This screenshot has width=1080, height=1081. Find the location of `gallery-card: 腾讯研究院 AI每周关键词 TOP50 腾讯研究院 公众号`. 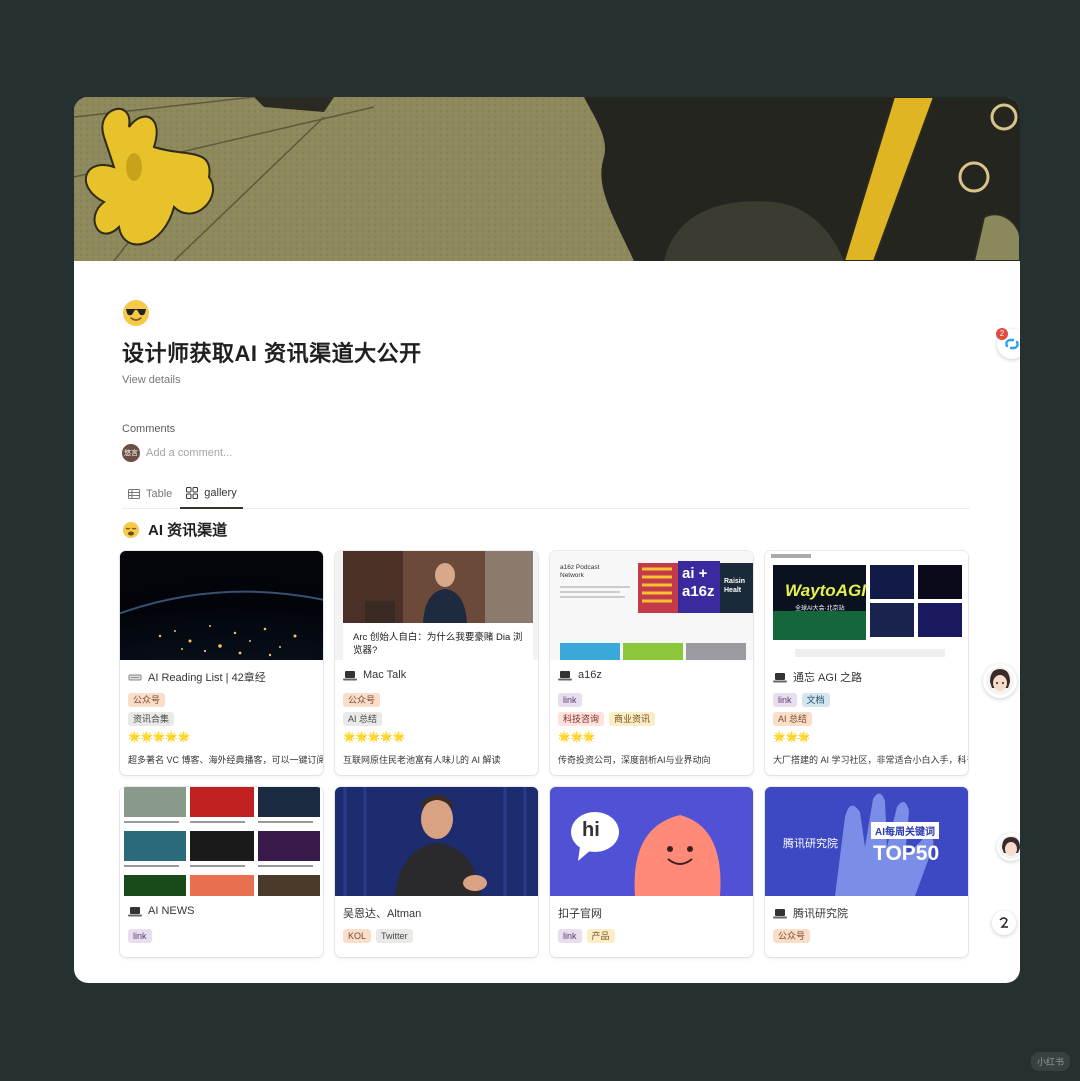

gallery-card: 腾讯研究院 AI每周关键词 TOP50 腾讯研究院 公众号 is located at coordinates (866, 872).